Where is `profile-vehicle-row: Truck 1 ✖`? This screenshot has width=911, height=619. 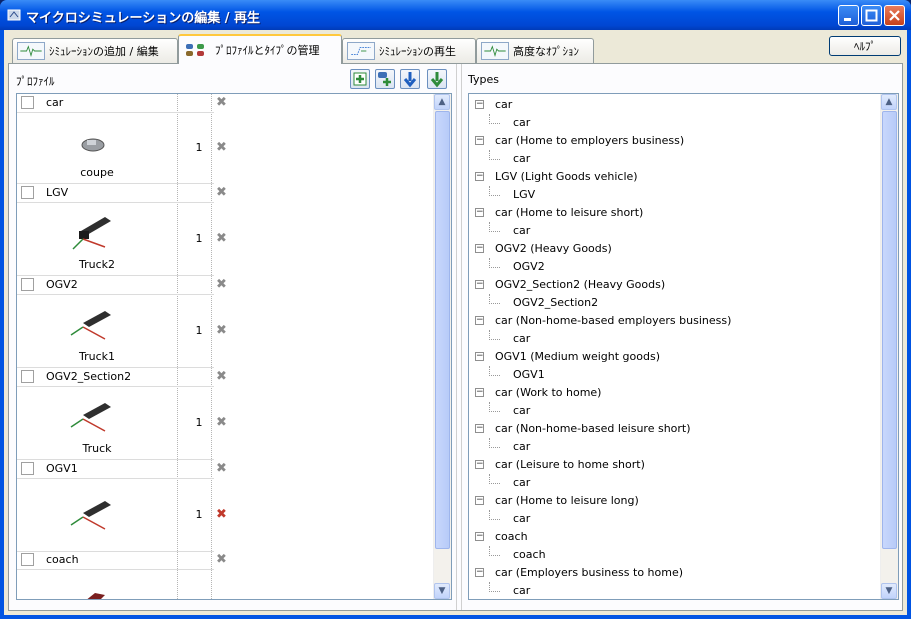 profile-vehicle-row: Truck 1 ✖ is located at coordinates (122, 423).